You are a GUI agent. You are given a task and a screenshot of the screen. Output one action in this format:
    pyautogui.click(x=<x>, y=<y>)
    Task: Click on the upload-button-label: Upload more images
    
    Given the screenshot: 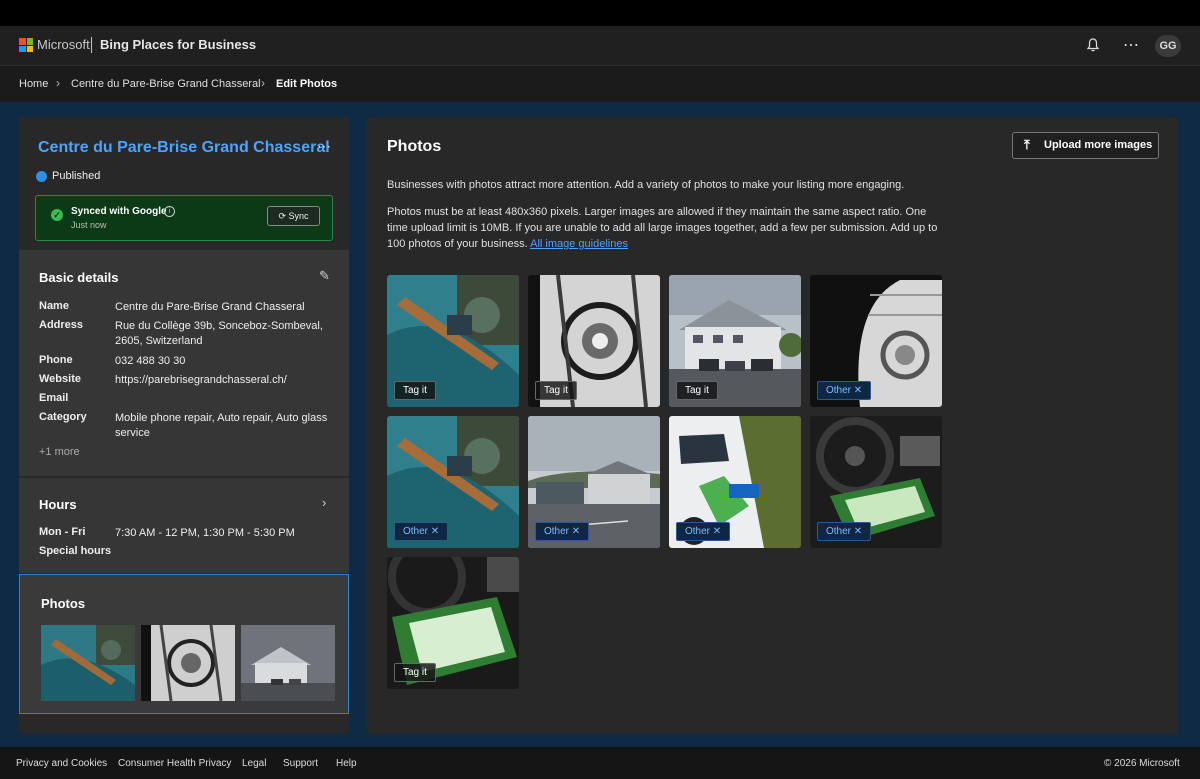 What is the action you would take?
    pyautogui.click(x=1098, y=145)
    